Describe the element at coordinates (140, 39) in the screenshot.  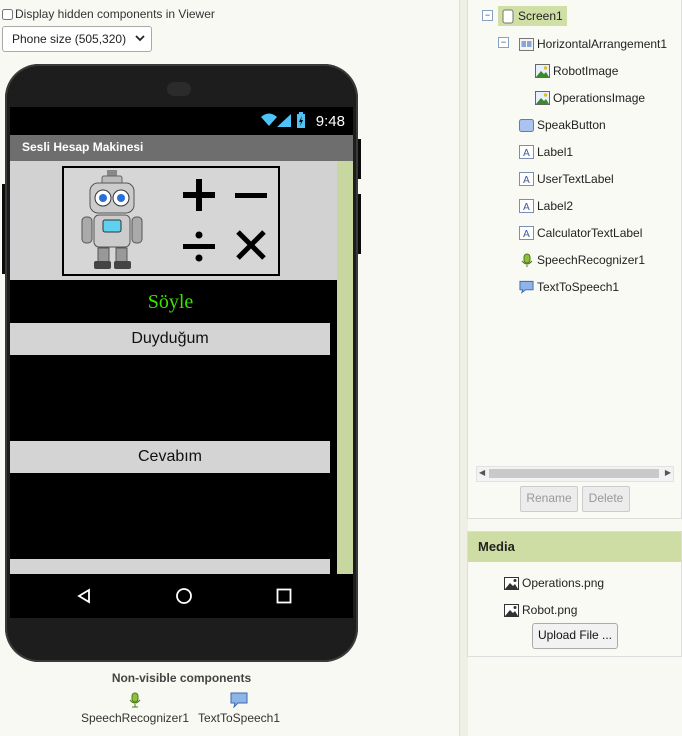
I see `chevron-down-icon` at that location.